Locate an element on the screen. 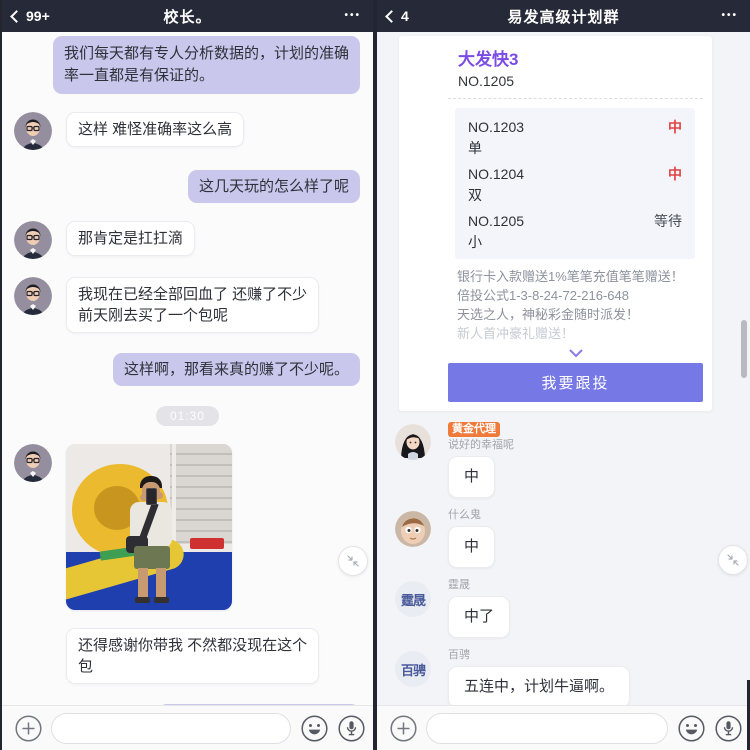 This screenshot has width=750, height=750. message-row-received: 我现在已经全部回血了 还赚了不少 前天刚去买了一个包呢 is located at coordinates (187, 305).